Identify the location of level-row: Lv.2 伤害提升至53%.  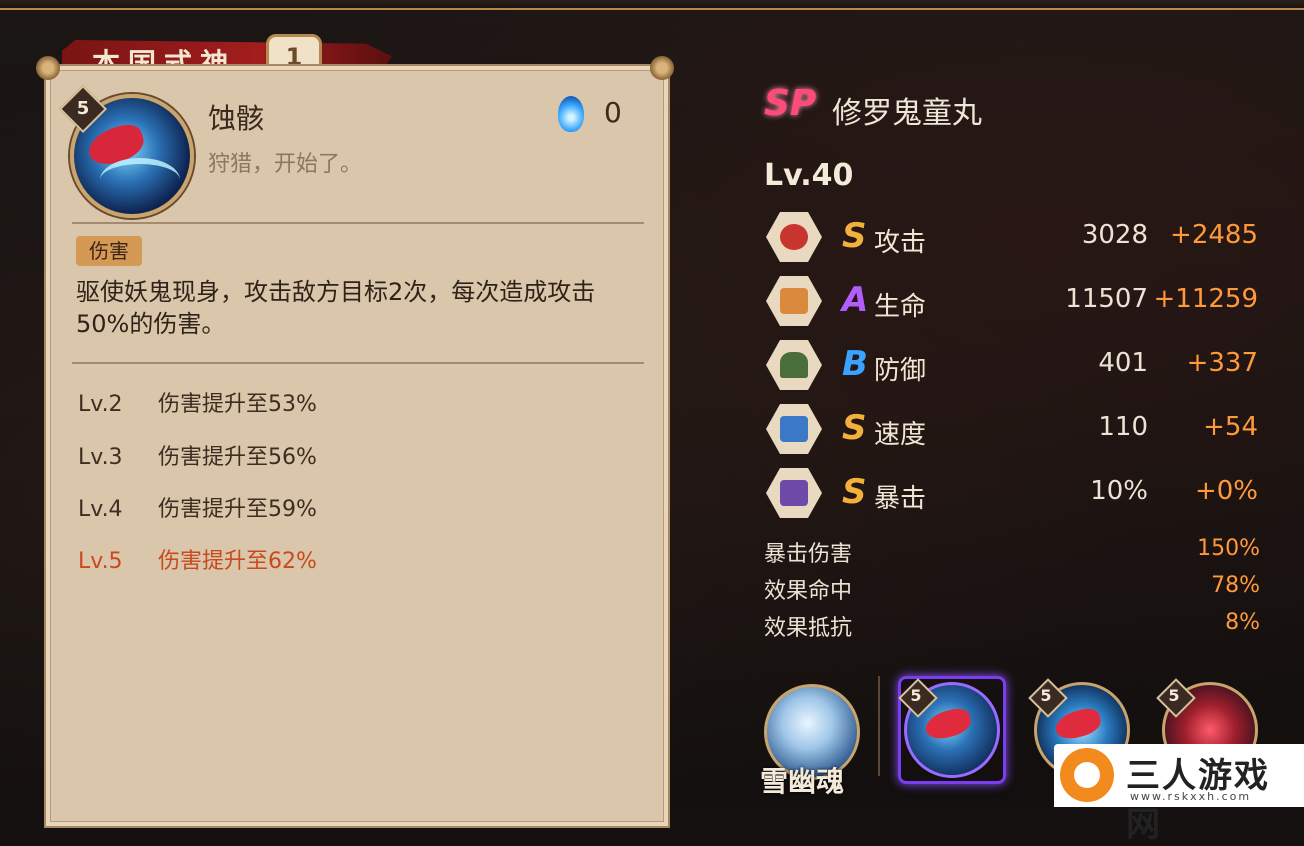
(197, 402).